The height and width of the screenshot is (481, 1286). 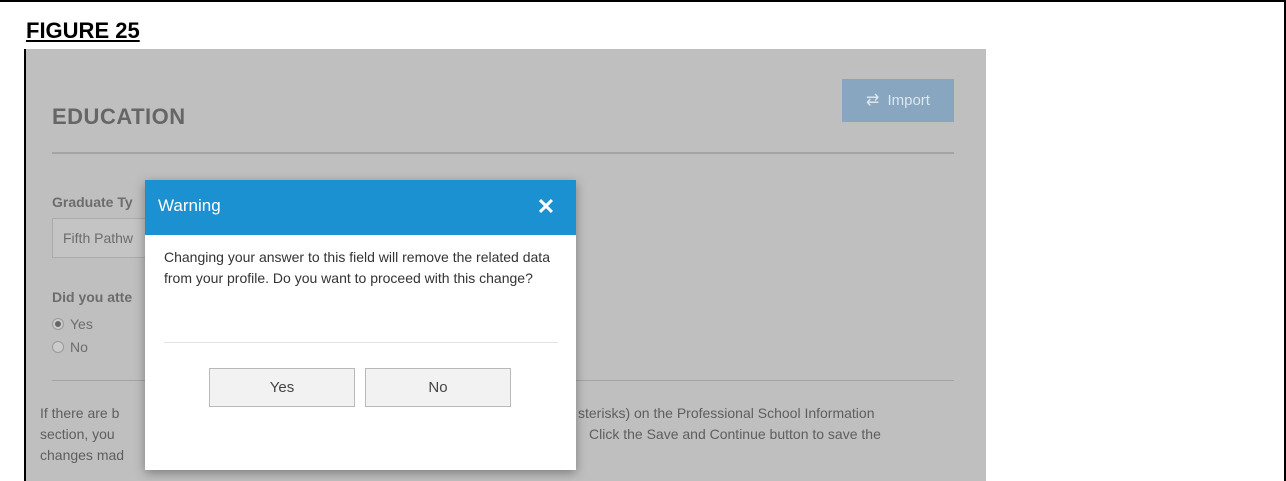 What do you see at coordinates (873, 100) in the screenshot?
I see `swap-arrows-icon: ⇄` at bounding box center [873, 100].